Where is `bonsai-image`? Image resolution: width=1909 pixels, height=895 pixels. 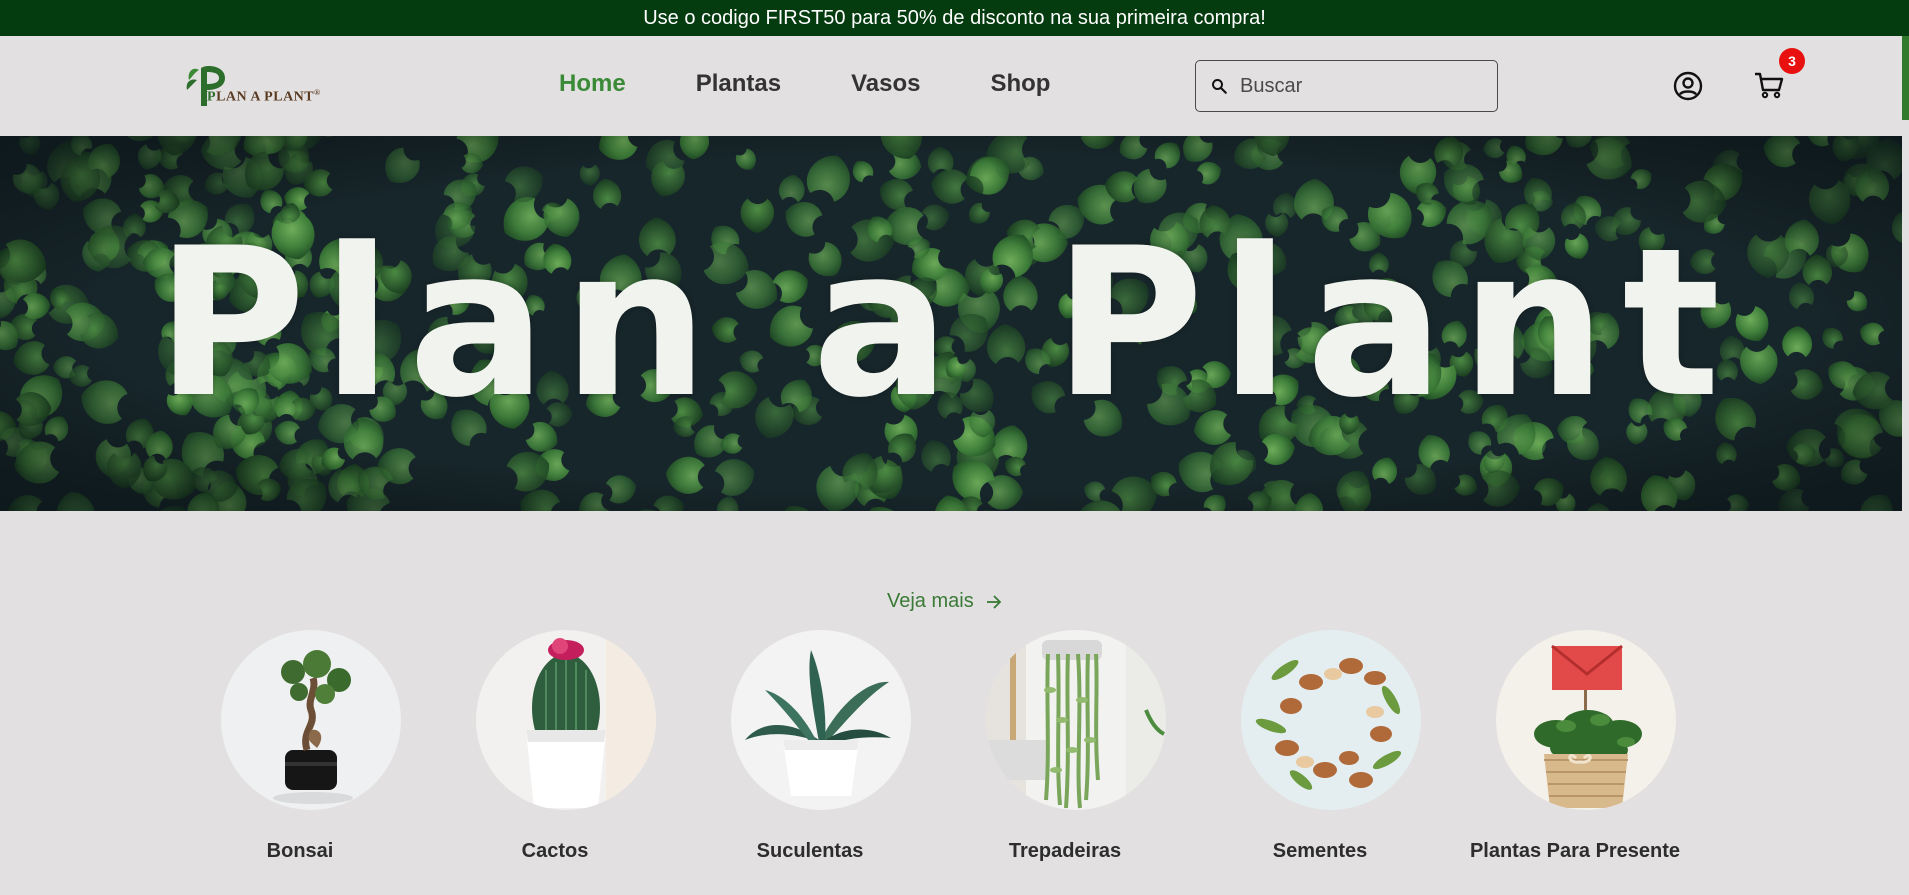
bonsai-image is located at coordinates (311, 720).